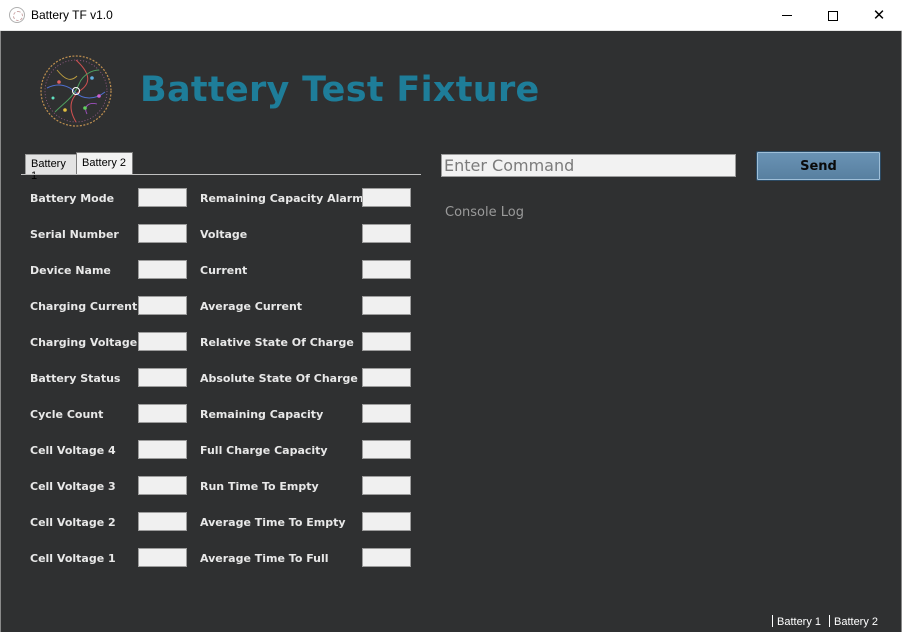  I want to click on run-time-to-empty-label: Run Time To Empty, so click(259, 486).